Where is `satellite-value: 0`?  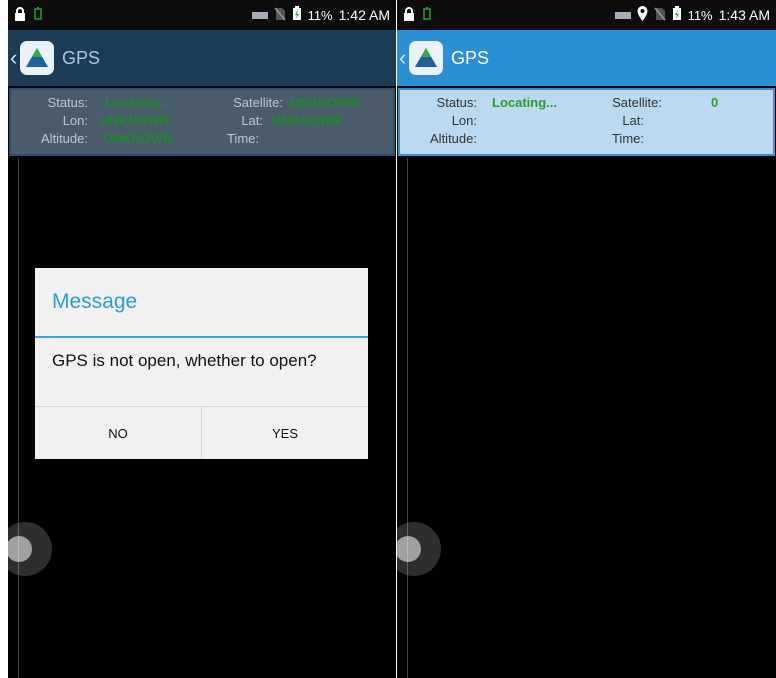
satellite-value: 0 is located at coordinates (715, 102).